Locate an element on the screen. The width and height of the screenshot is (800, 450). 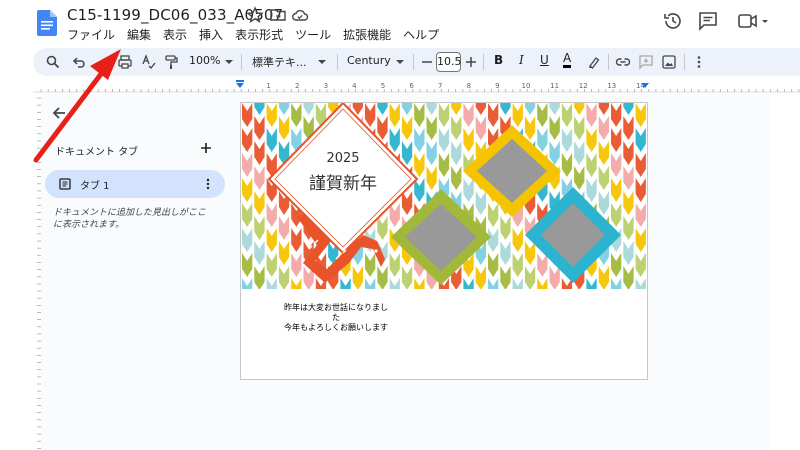
ruler-label: 7 is located at coordinates (440, 86).